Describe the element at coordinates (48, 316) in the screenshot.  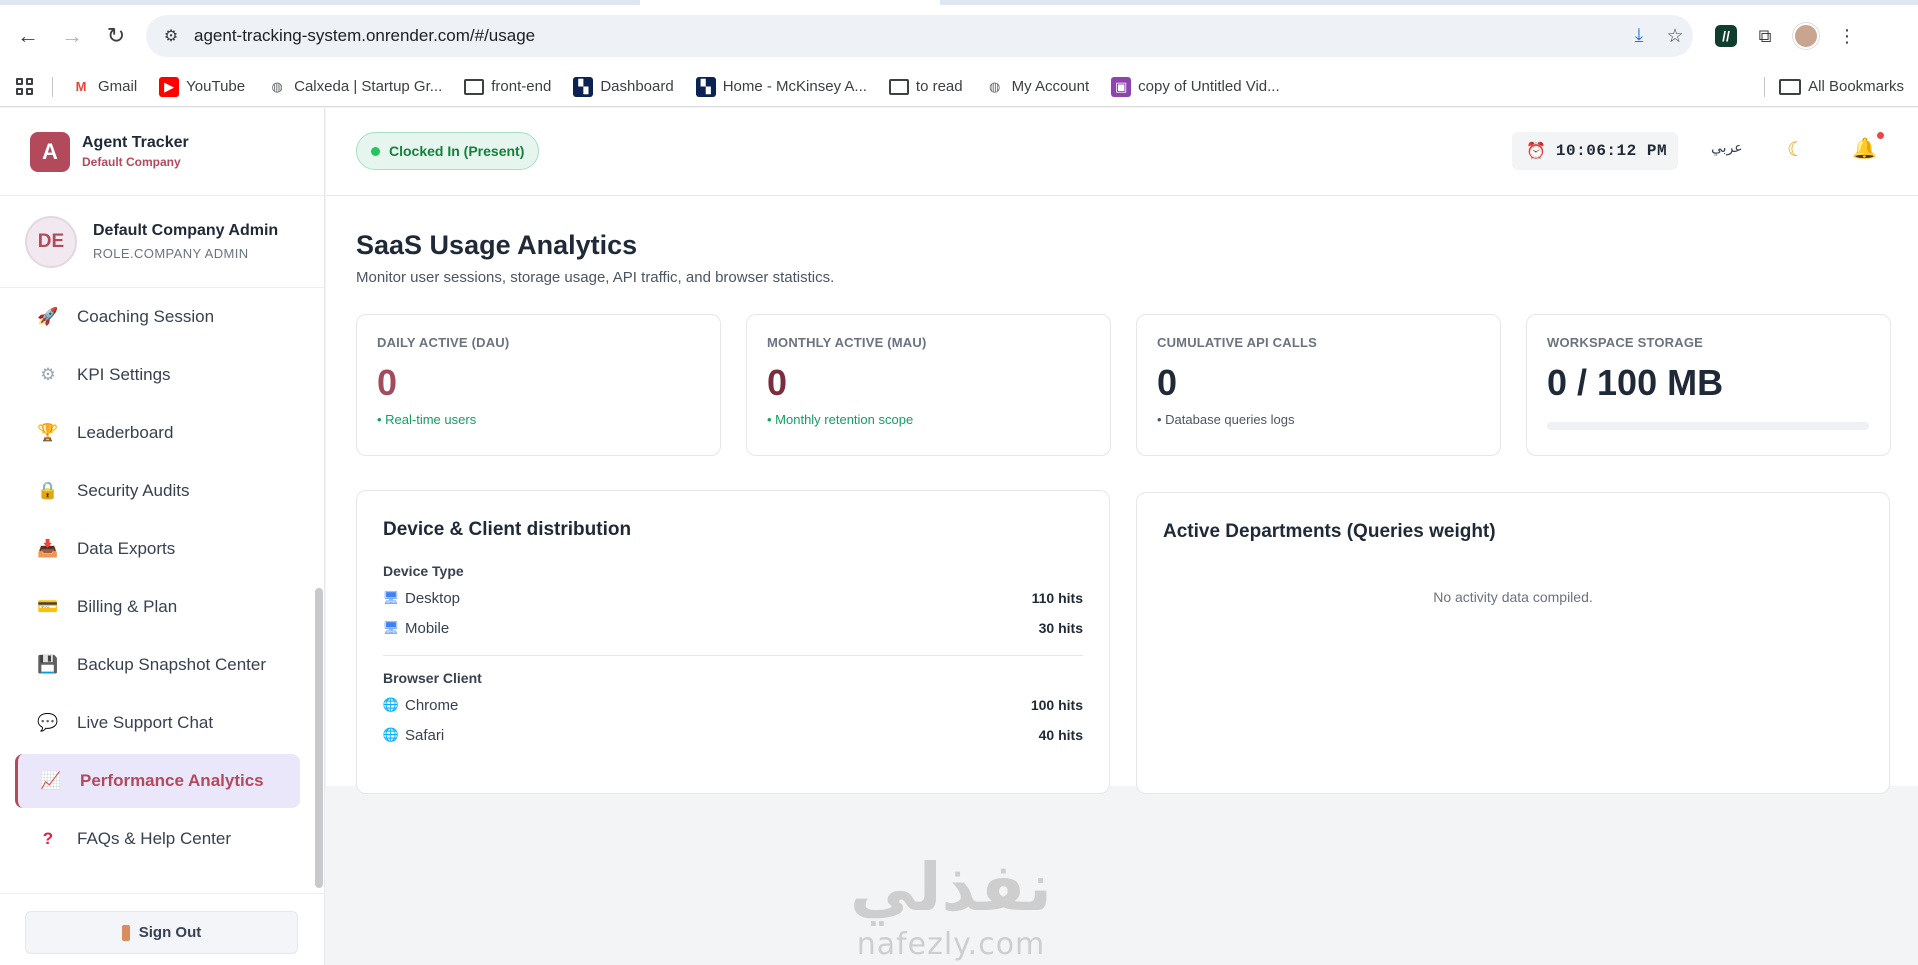
I see `rocket-icon: 🚀` at that location.